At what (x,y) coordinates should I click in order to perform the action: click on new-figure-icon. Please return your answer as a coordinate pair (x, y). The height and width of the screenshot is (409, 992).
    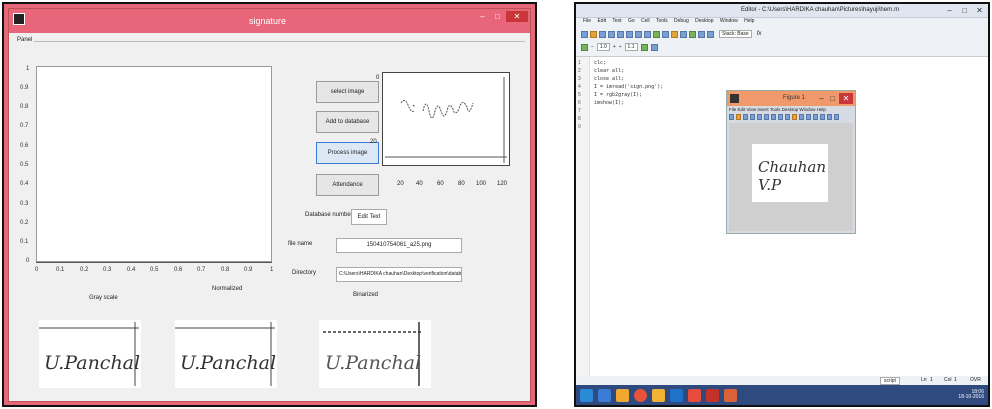
    Looking at the image, I should click on (731, 117).